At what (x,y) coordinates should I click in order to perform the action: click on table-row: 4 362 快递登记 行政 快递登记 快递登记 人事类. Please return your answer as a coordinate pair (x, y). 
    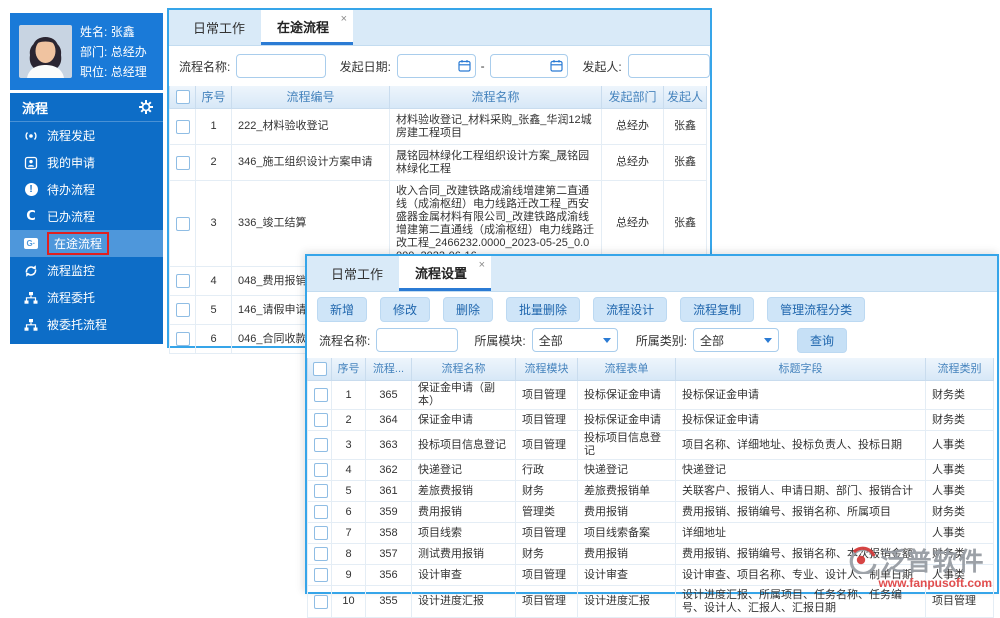
    Looking at the image, I should click on (650, 470).